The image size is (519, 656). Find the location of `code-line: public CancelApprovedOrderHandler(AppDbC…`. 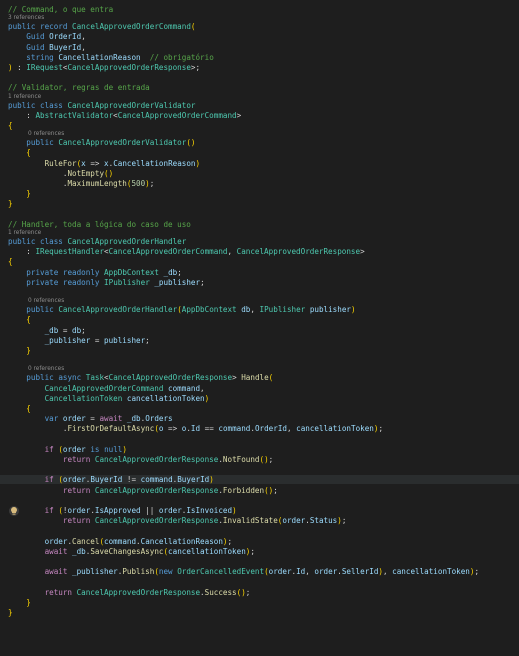

code-line: public CancelApprovedOrderHandler(AppDbC… is located at coordinates (191, 310).